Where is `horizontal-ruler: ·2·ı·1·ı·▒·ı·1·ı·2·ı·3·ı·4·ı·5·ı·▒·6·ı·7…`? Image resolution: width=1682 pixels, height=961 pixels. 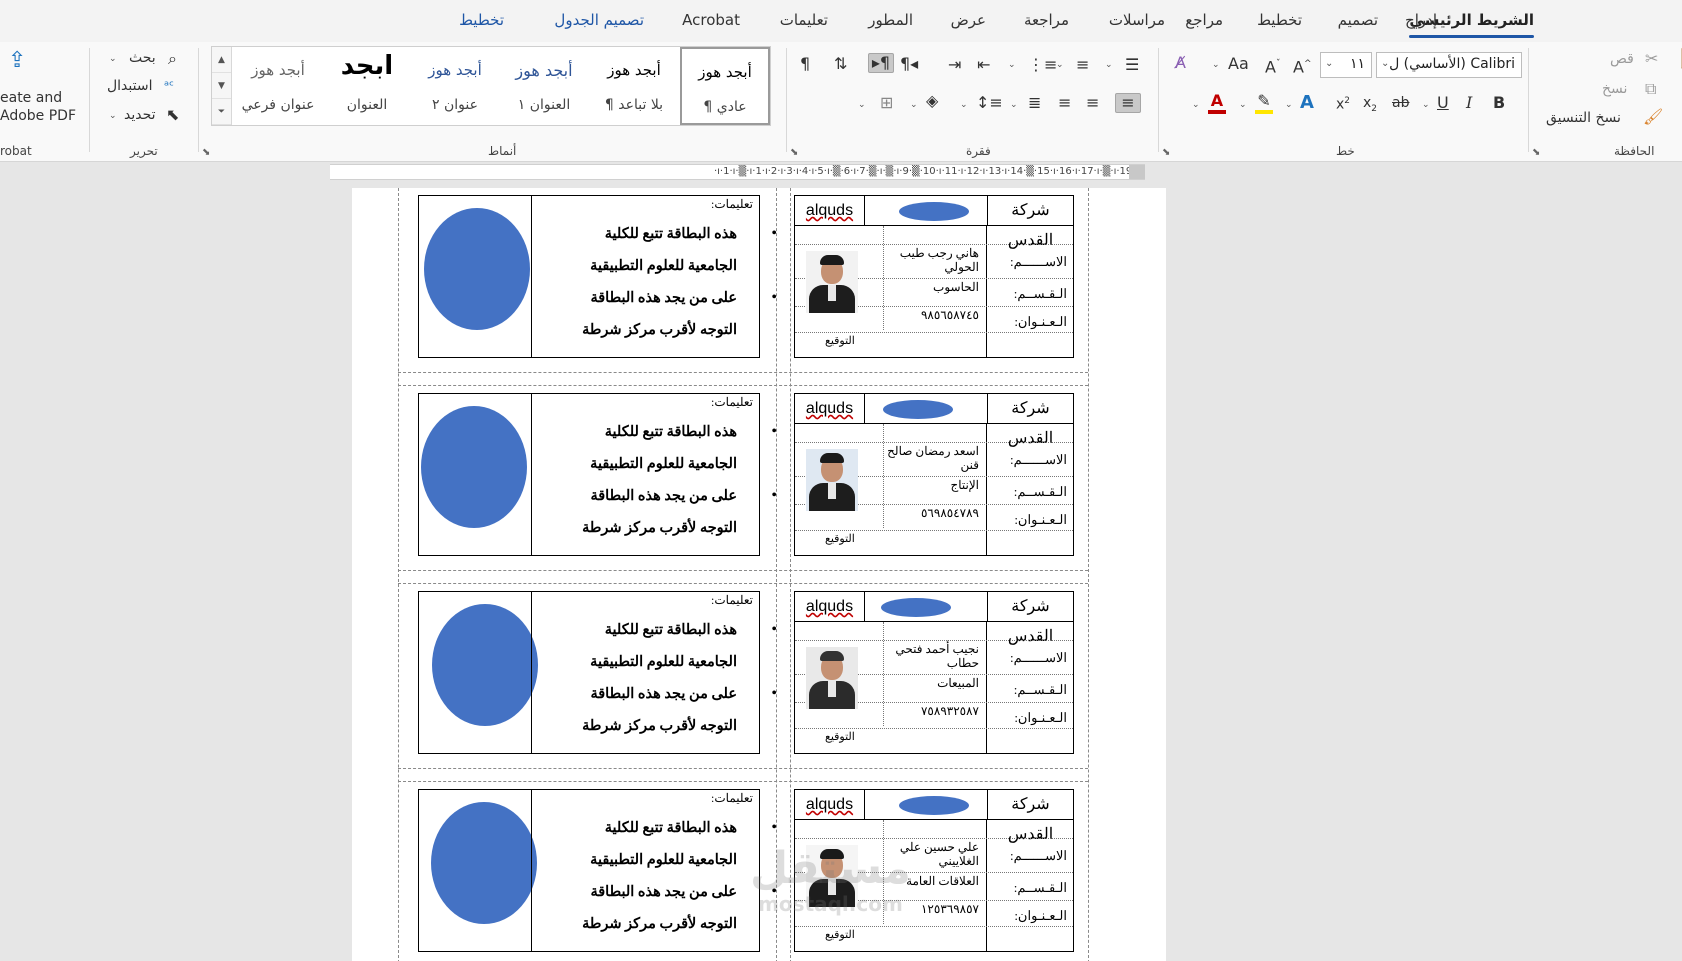 horizontal-ruler: ·2·ı·1·ı·▒·ı·1·ı·2·ı·3·ı·4·ı·5·ı·▒·6·ı·7… is located at coordinates (737, 172).